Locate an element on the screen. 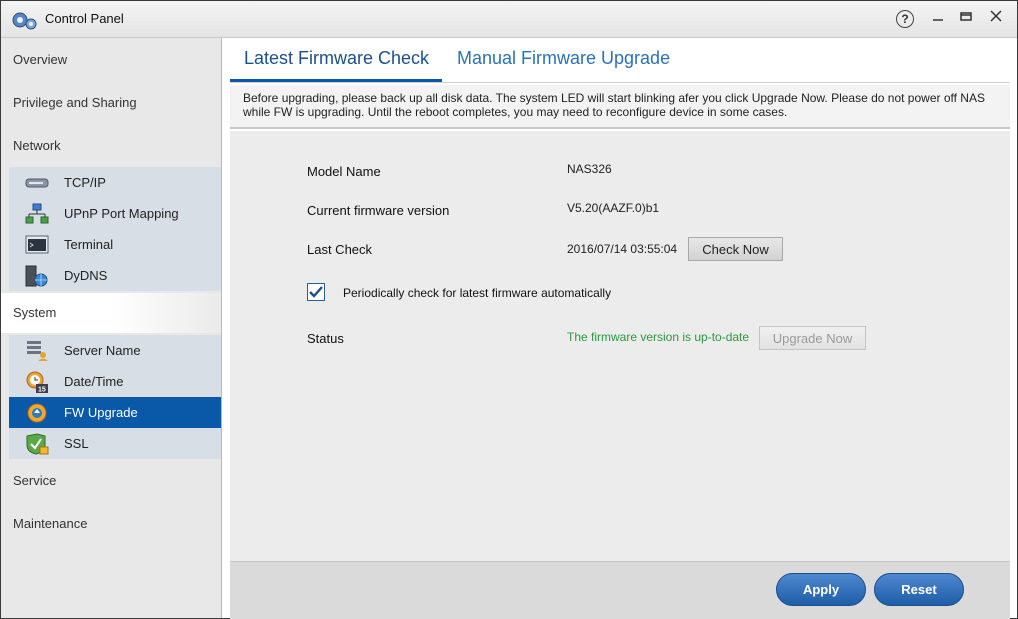 This screenshot has width=1018, height=619. sidebar-item-terminal: Terminal is located at coordinates (115, 244).